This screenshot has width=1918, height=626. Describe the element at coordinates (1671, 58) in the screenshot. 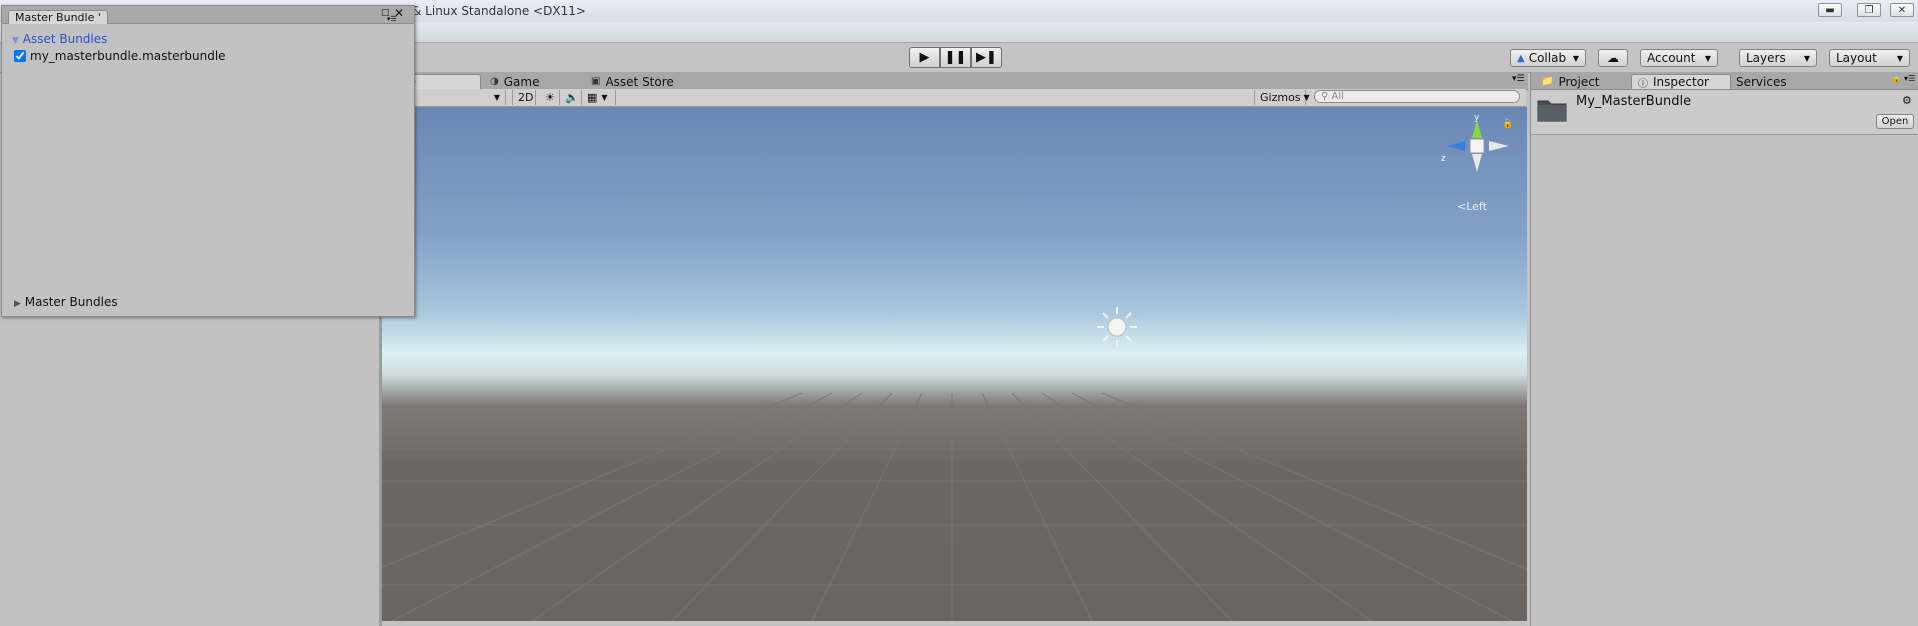

I see `account-label: Account` at that location.